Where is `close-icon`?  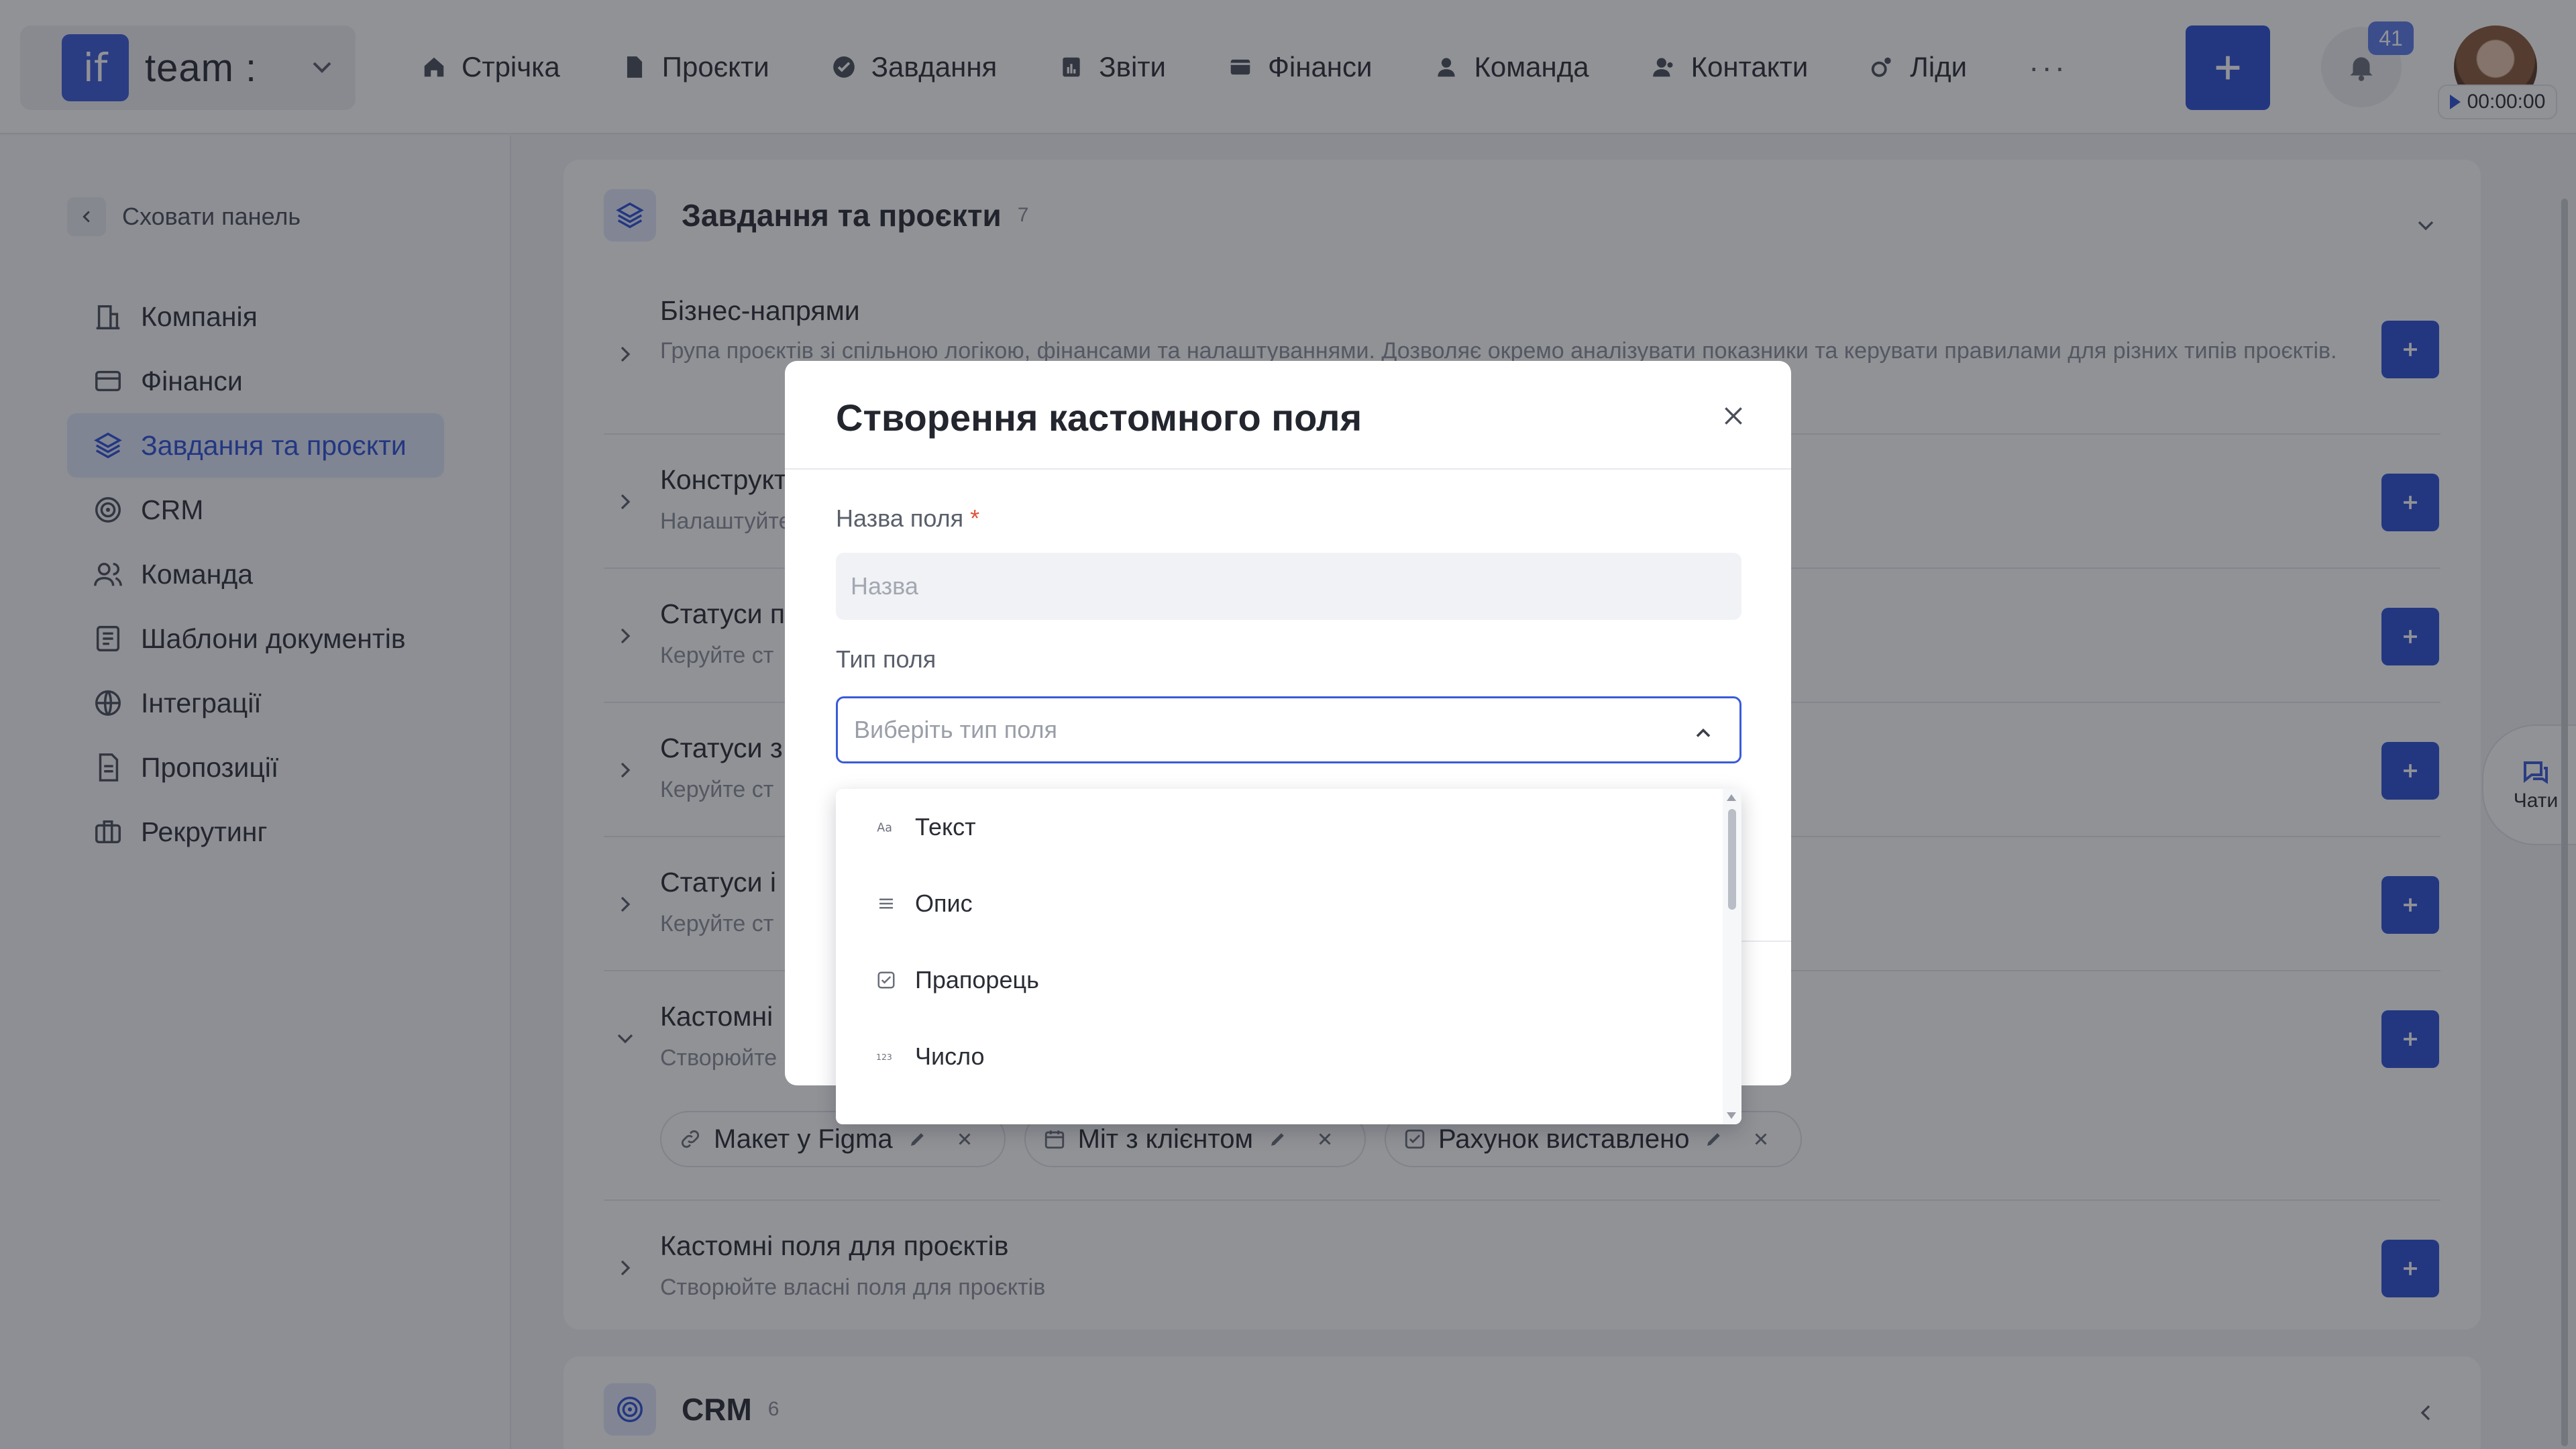 close-icon is located at coordinates (1733, 416).